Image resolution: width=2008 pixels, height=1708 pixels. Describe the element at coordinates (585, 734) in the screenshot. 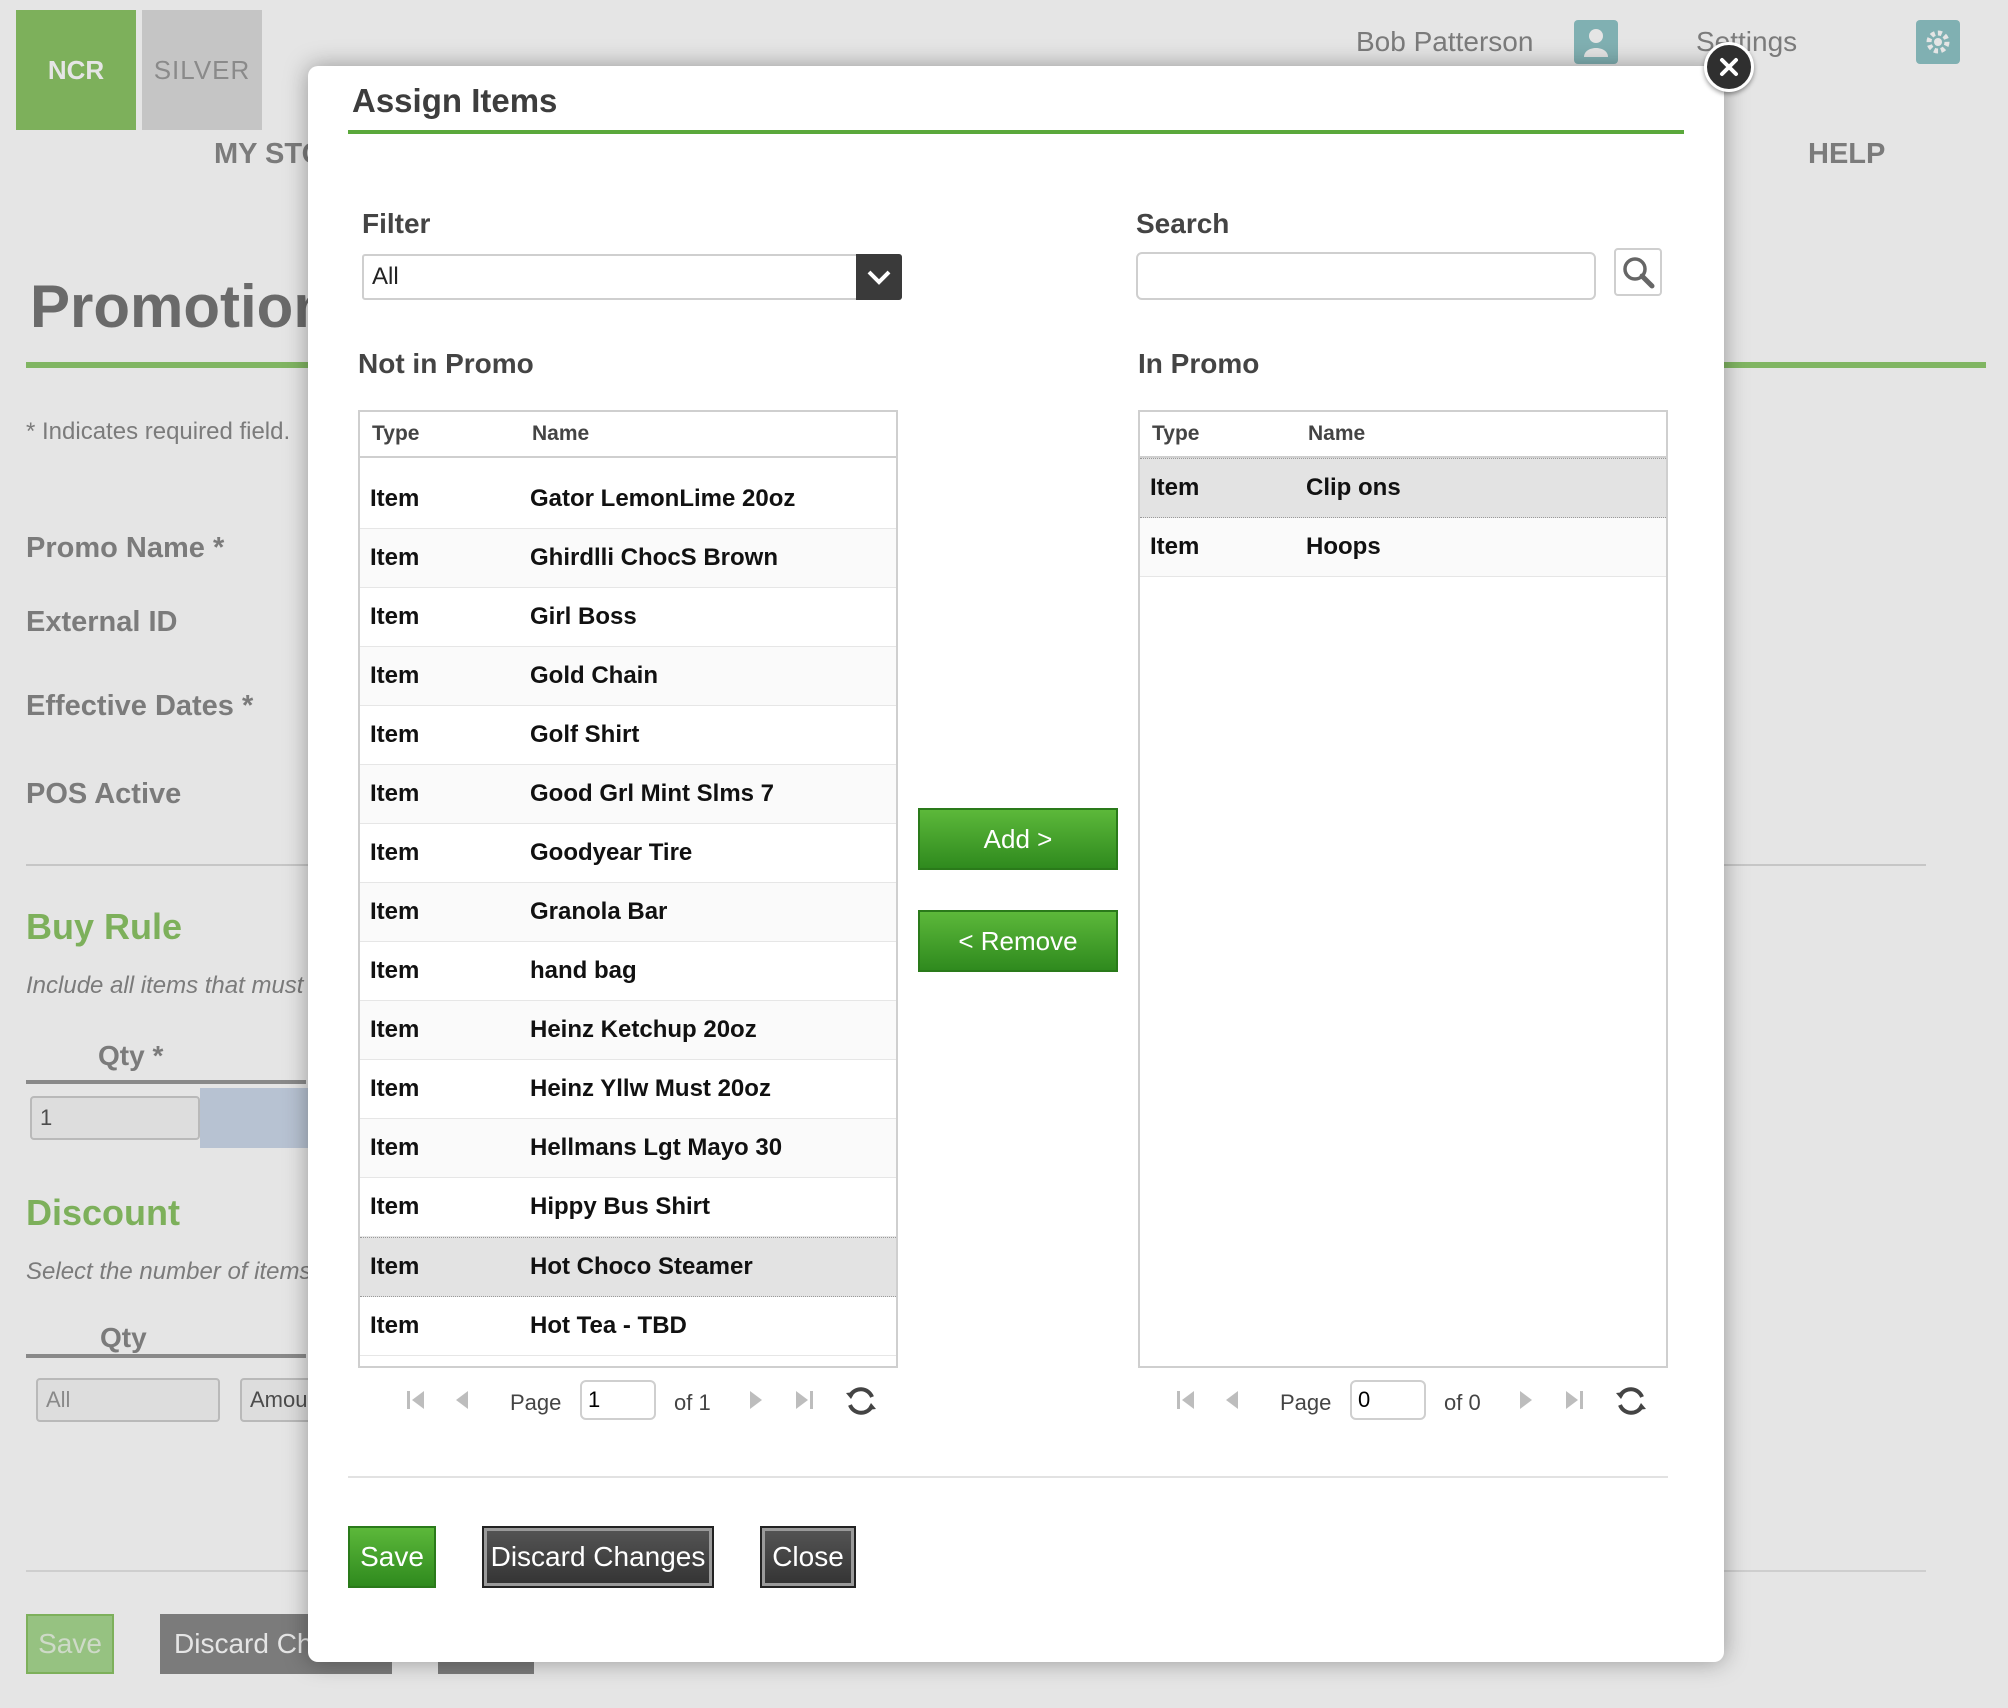

I see `row-name: Golf Shirt` at that location.